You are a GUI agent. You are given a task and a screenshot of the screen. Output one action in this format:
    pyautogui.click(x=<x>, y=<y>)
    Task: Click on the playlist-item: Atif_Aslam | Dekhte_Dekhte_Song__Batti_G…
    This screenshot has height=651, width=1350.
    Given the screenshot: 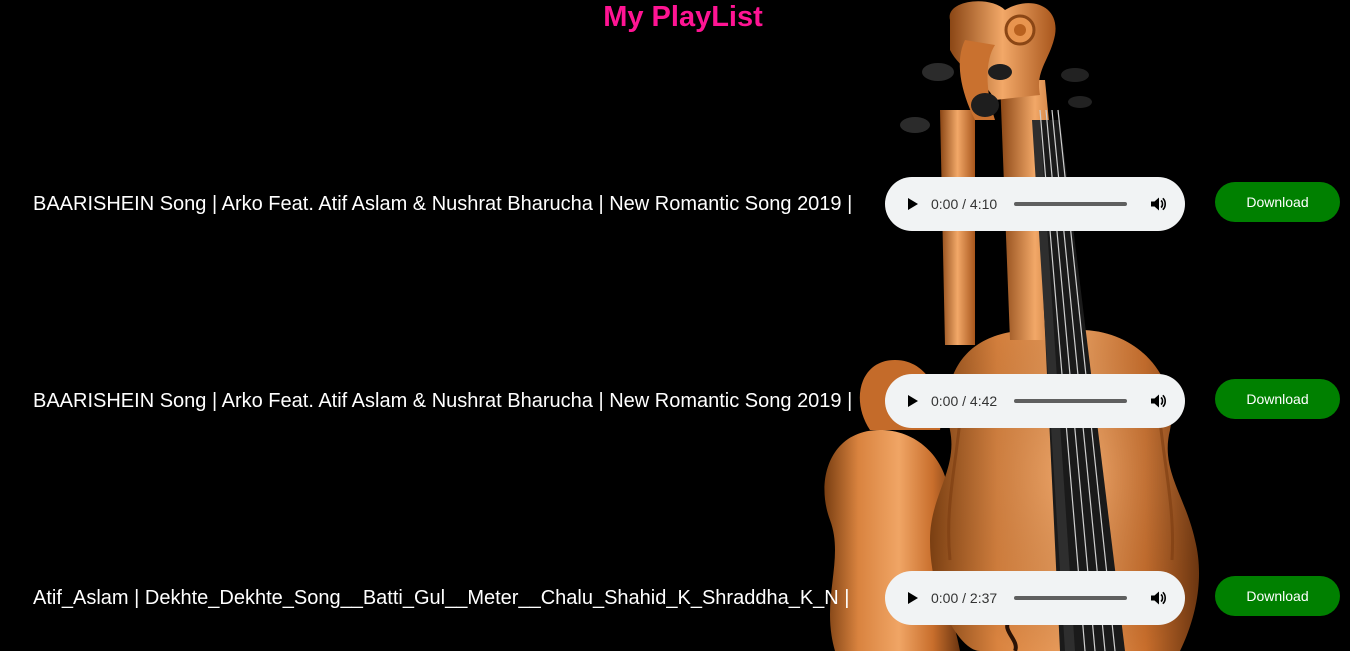 What is the action you would take?
    pyautogui.click(x=675, y=598)
    